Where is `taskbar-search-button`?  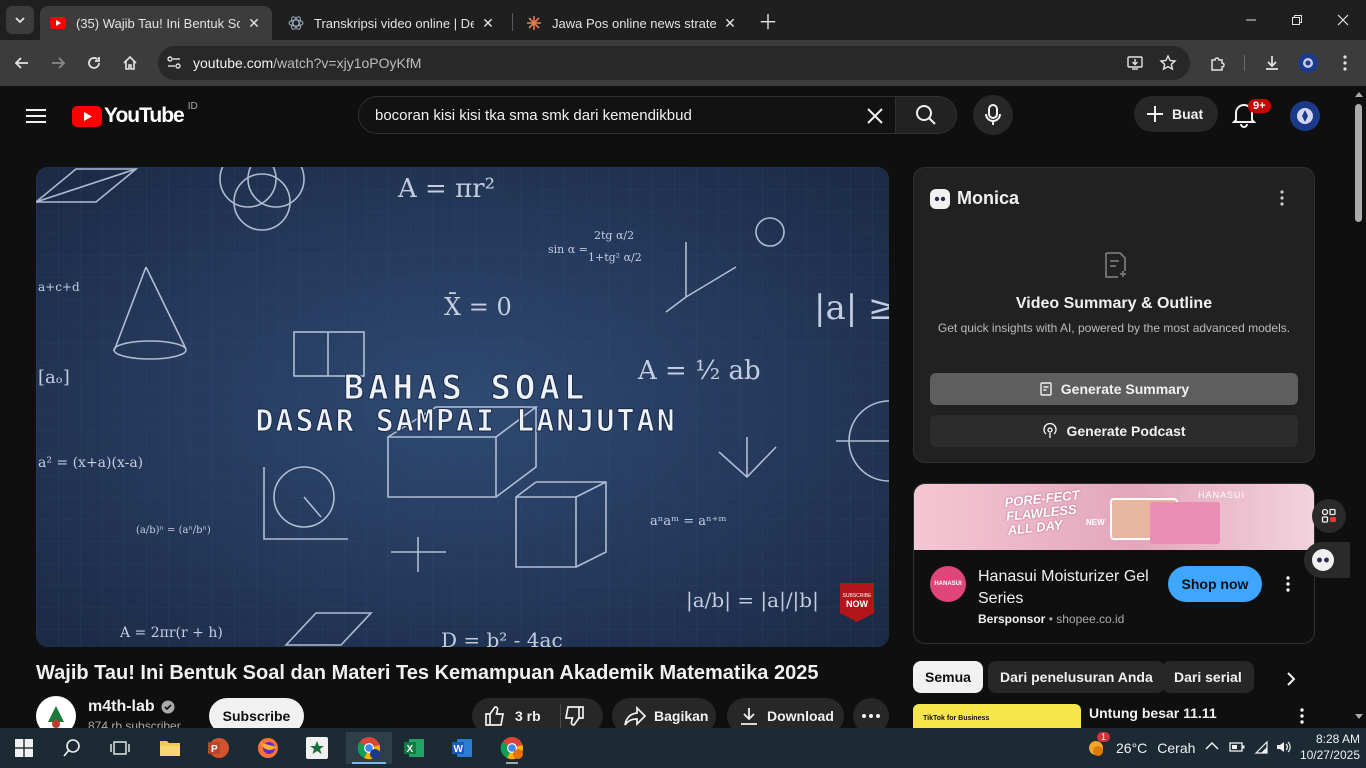 taskbar-search-button is located at coordinates (72, 748).